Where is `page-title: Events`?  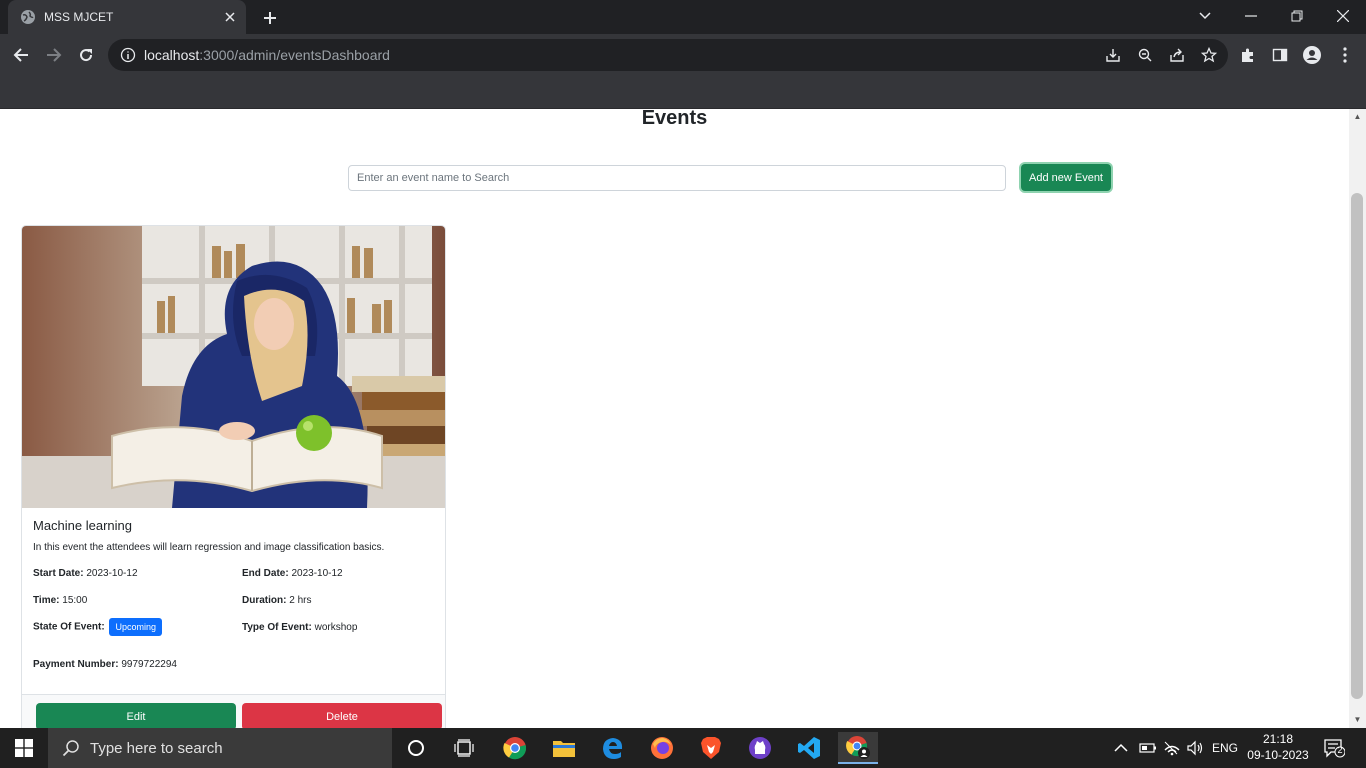
page-title: Events is located at coordinates (674, 119).